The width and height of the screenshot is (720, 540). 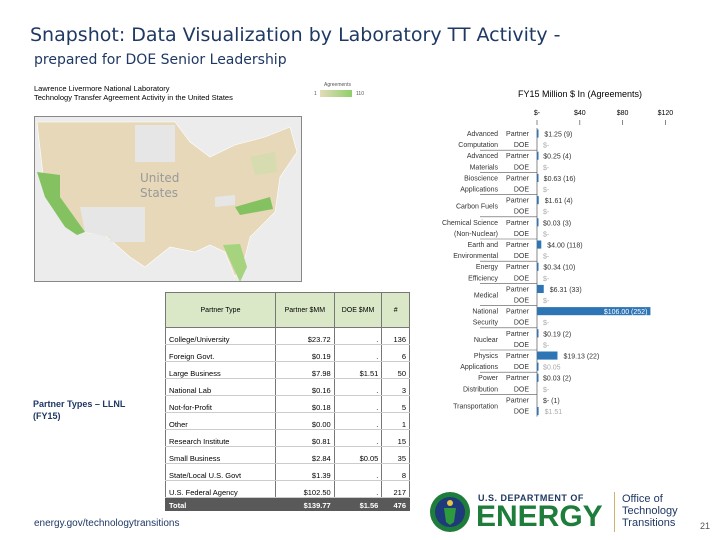 I want to click on category-label: (Non-Nuclear), so click(x=476, y=234).